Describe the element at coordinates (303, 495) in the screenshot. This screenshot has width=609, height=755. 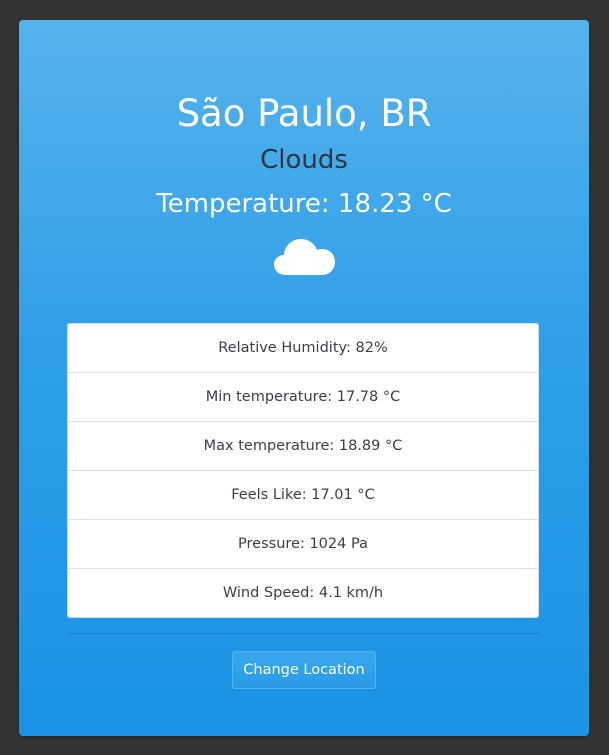
I see `detail-feels-like: Feels Like: 17.01 °C` at that location.